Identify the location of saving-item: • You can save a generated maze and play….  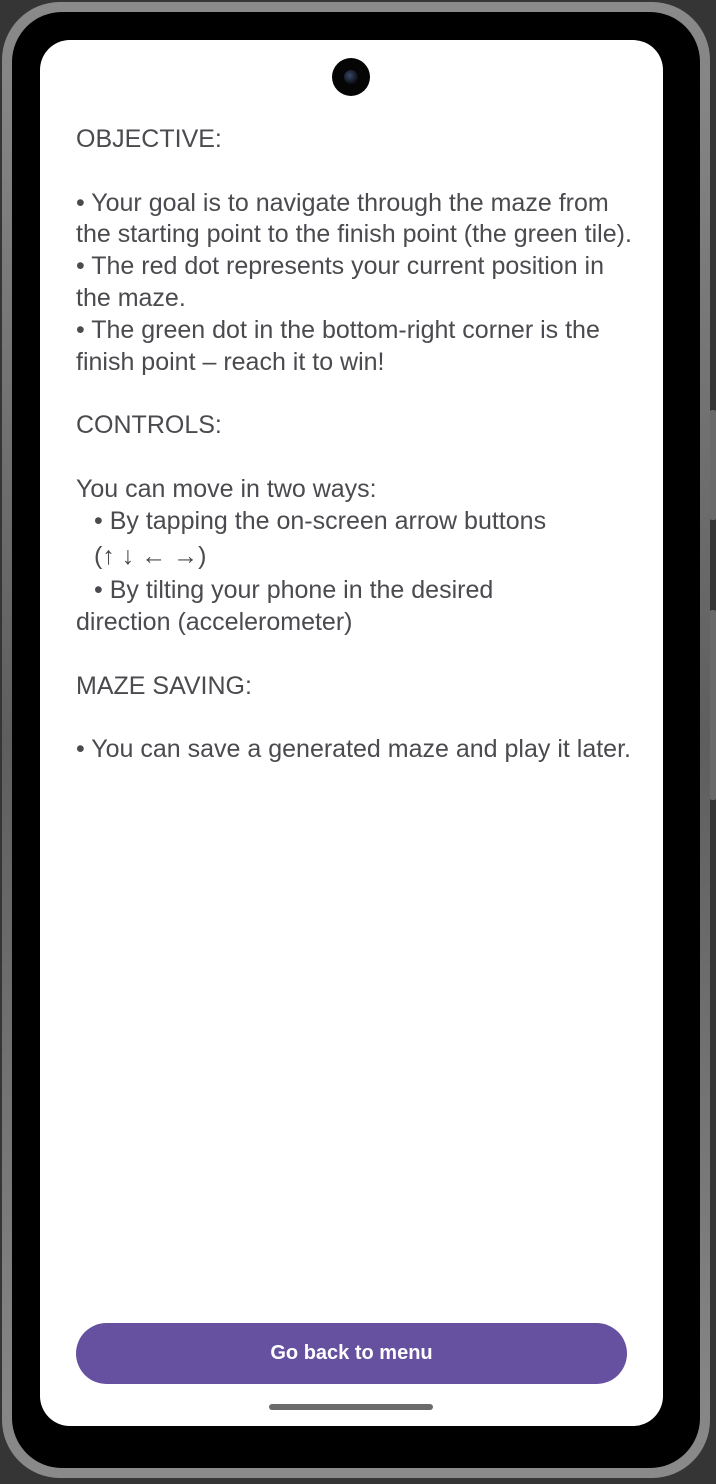
(353, 749).